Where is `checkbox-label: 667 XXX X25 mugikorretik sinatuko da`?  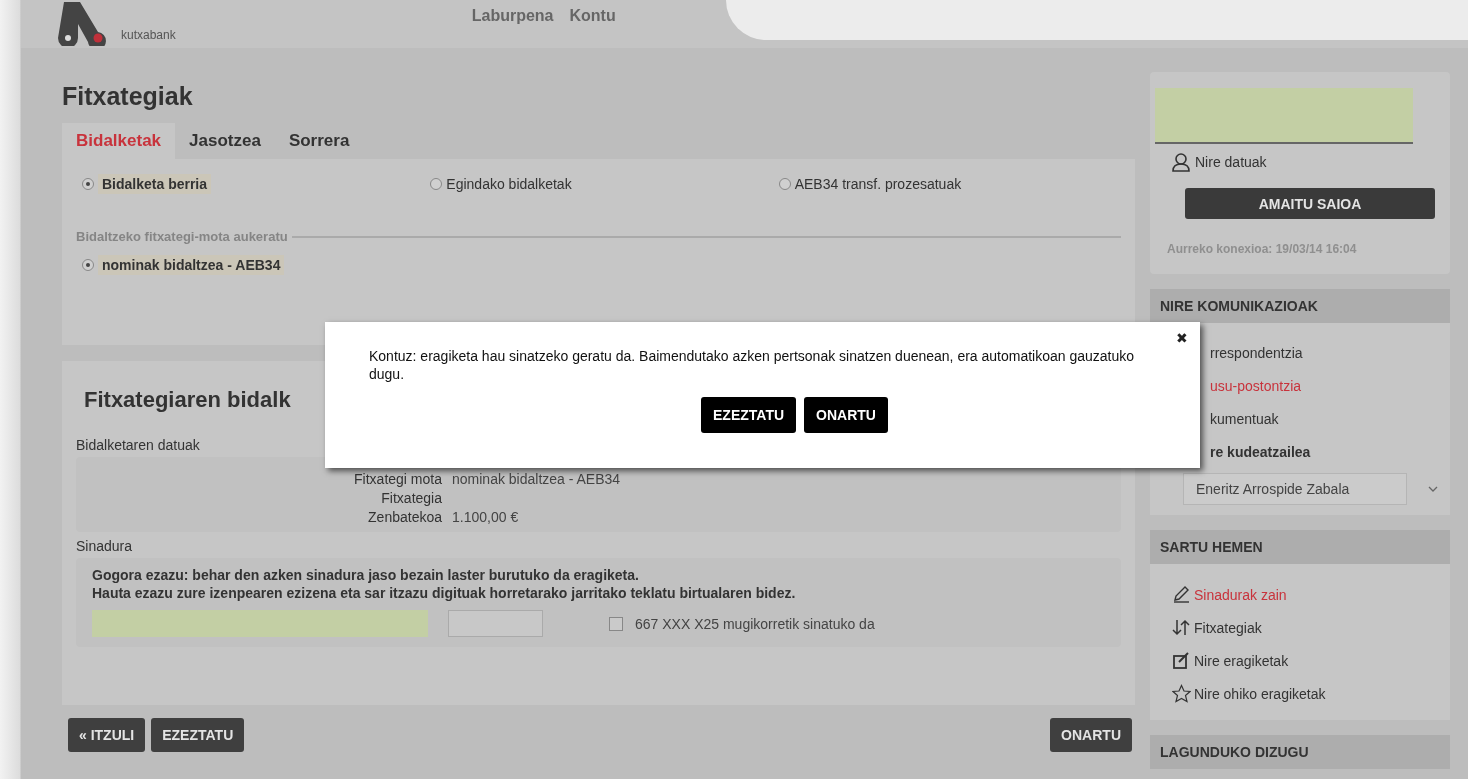 checkbox-label: 667 XXX X25 mugikorretik sinatuko da is located at coordinates (755, 623).